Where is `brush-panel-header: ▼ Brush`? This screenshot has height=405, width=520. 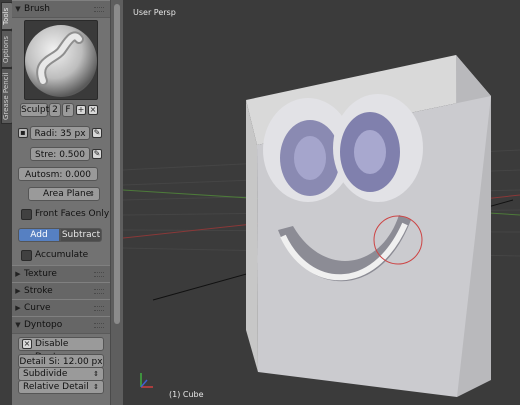 brush-panel-header: ▼ Brush is located at coordinates (61, 9).